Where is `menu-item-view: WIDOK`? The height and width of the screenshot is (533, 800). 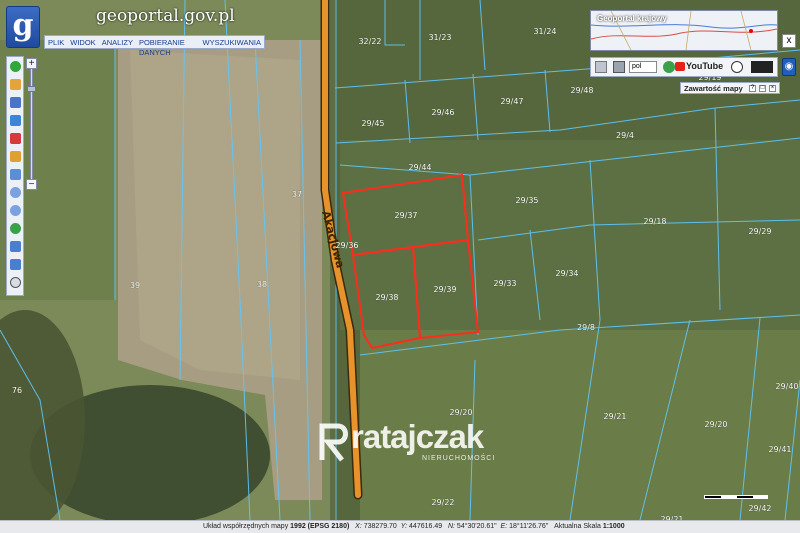
menu-item-view: WIDOK is located at coordinates (82, 42).